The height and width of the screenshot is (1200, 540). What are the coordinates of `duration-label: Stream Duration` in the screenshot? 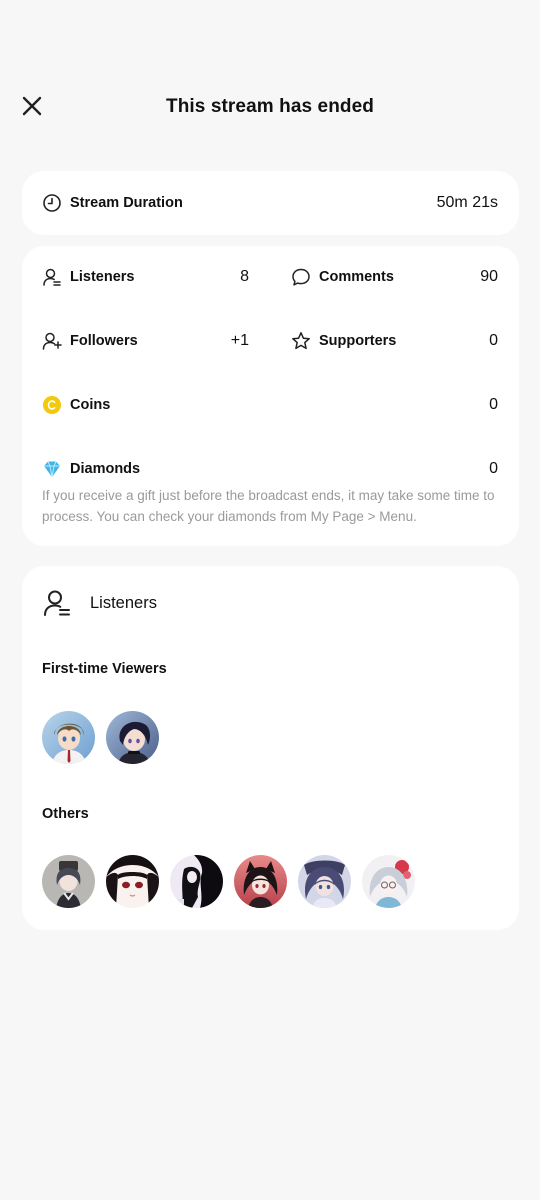 It's located at (126, 203).